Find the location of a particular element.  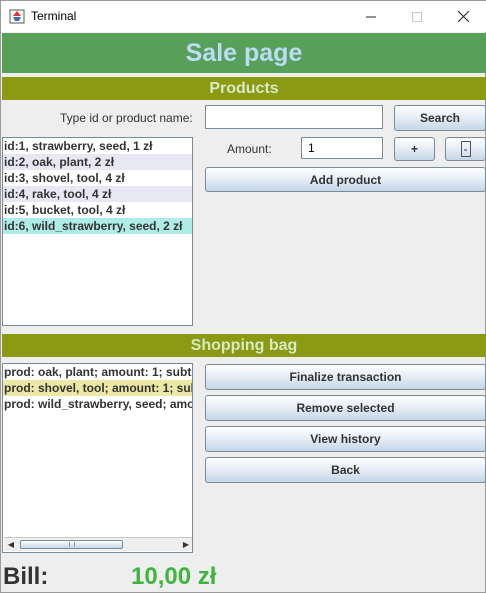

scroll-left-arrow-icon: ◀ is located at coordinates (11, 544).